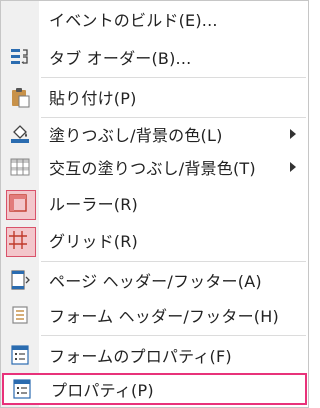 The image size is (320, 408). Describe the element at coordinates (154, 97) in the screenshot. I see `menu-item-paste: 貼り付け(P)` at that location.